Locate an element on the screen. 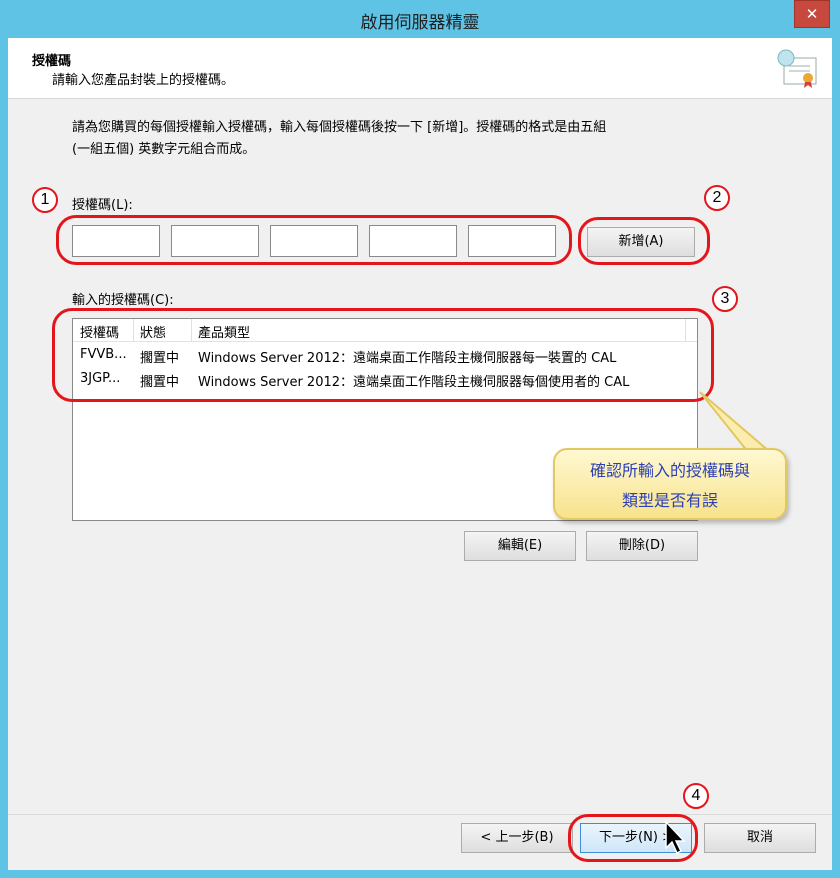 This screenshot has height=878, width=840. callout-pointer is located at coordinates (736, 422).